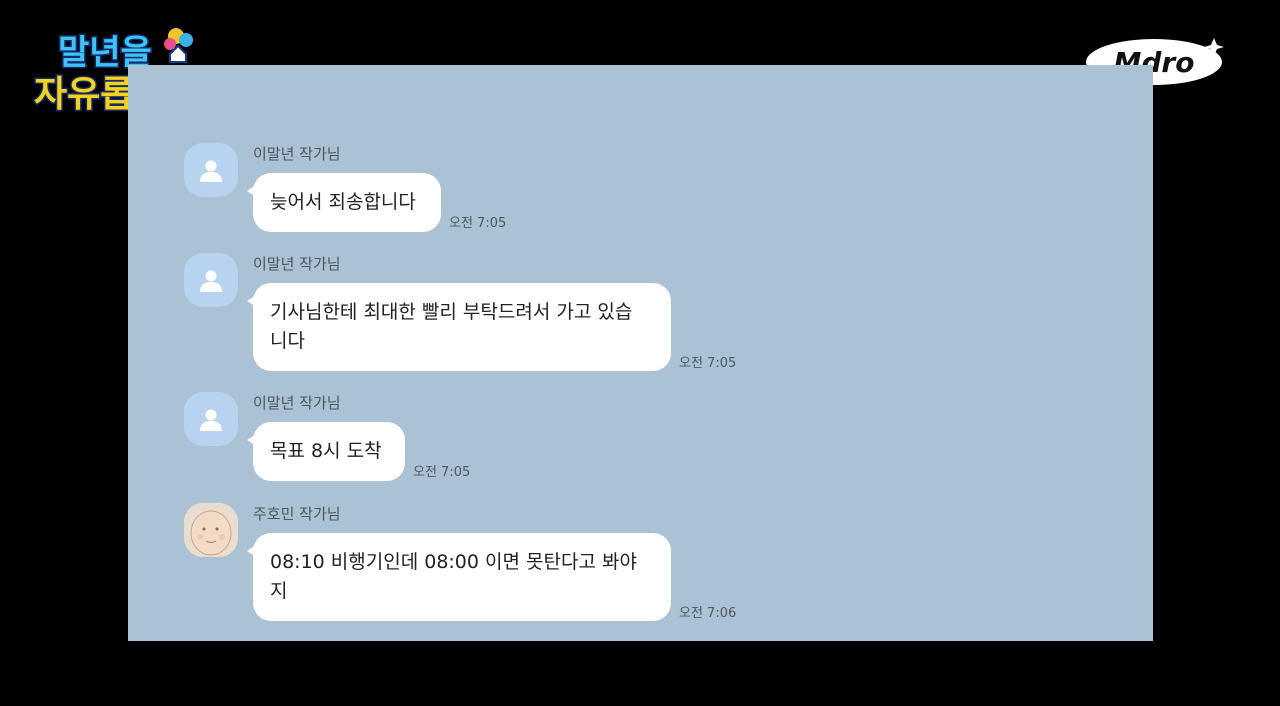  Describe the element at coordinates (287, 341) in the screenshot. I see `message-text-line: 니다` at that location.